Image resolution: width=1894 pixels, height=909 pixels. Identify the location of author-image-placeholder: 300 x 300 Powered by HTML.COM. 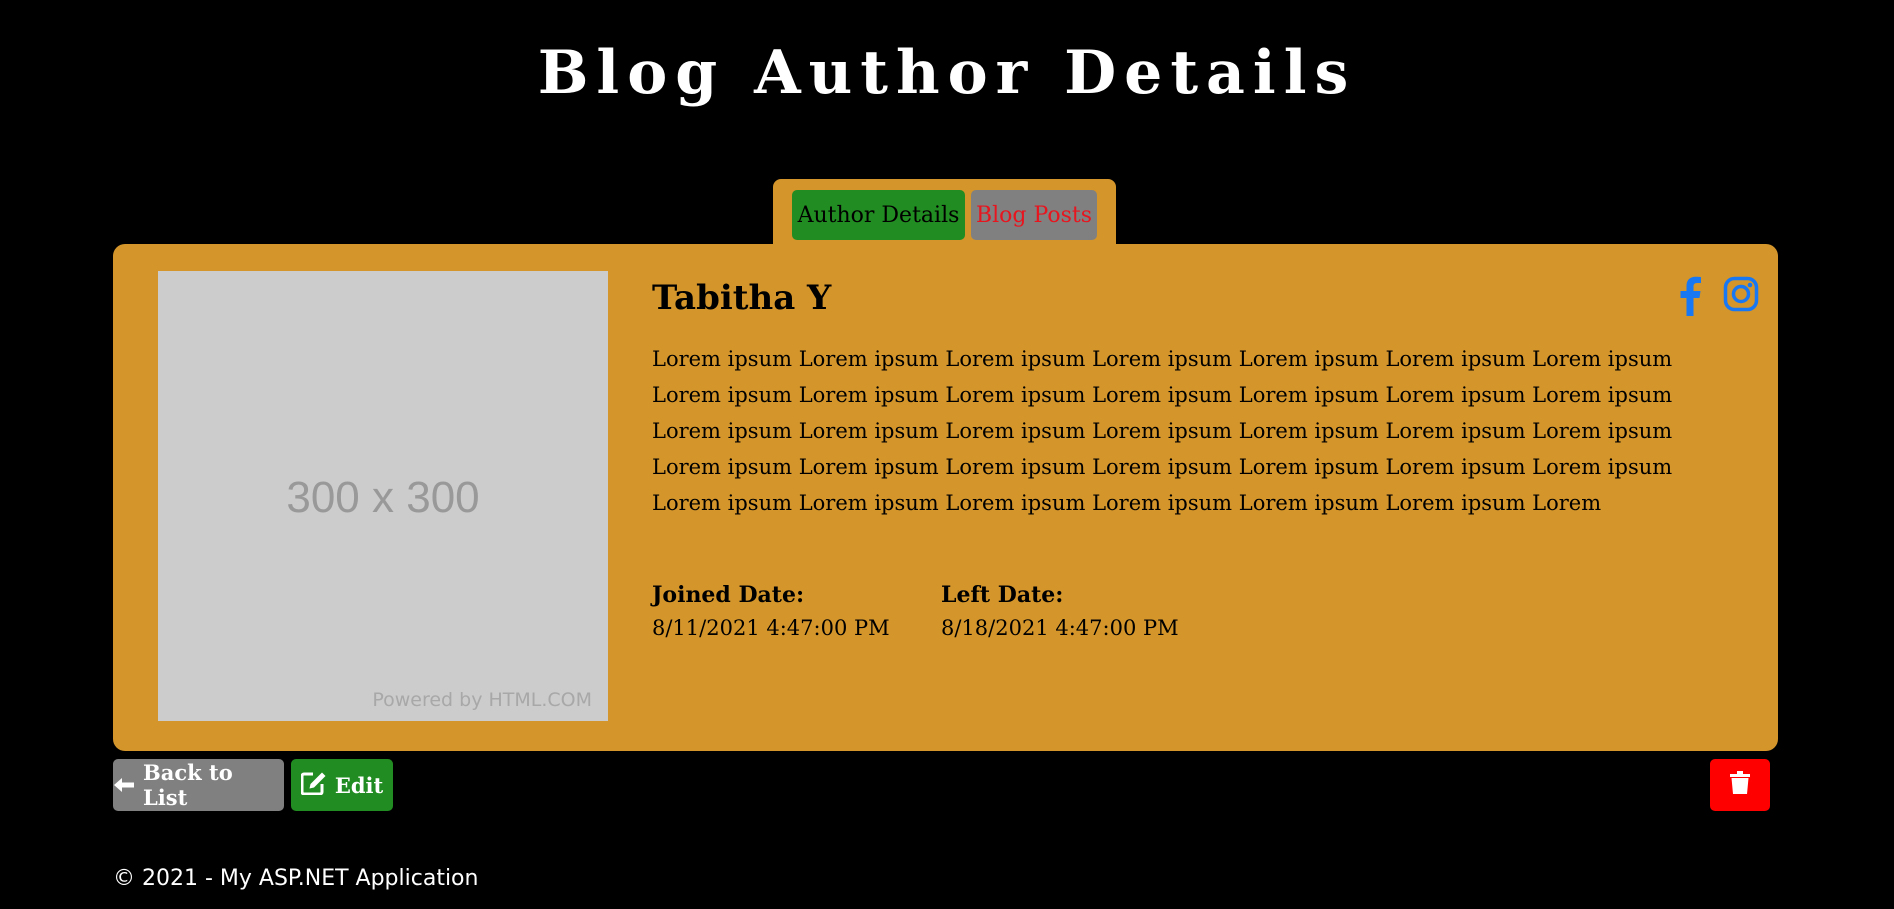
(383, 496).